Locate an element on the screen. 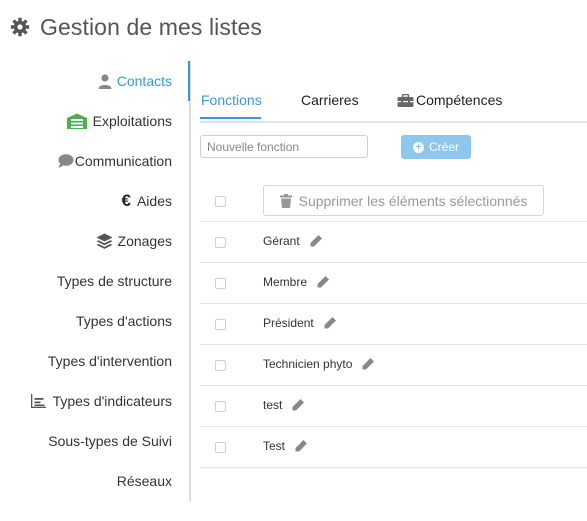  sidebar-item-exploitations: Exploitations is located at coordinates (119, 121).